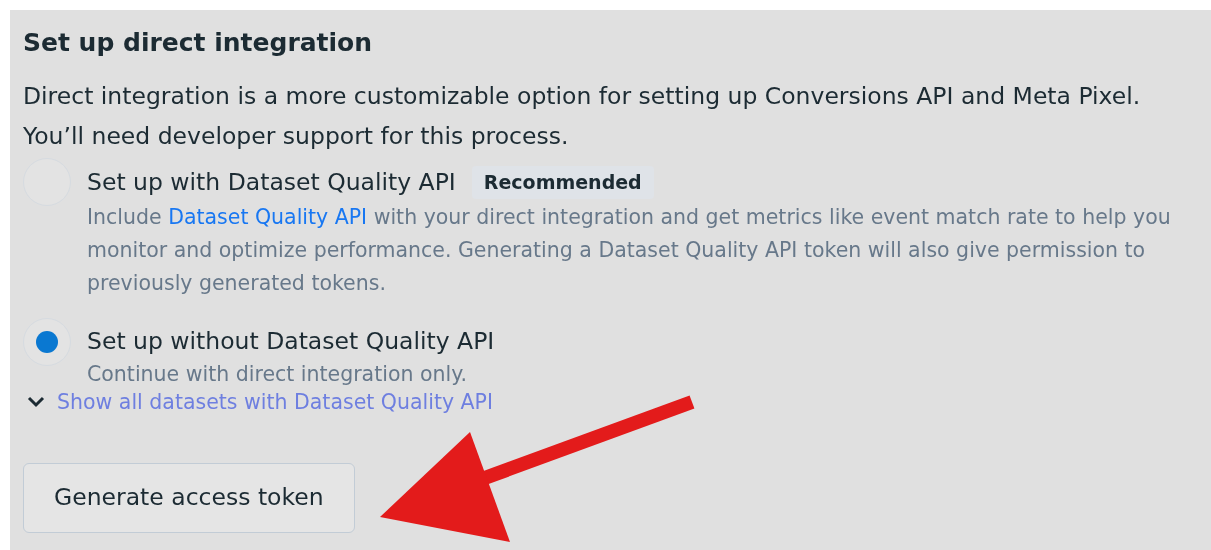 This screenshot has width=1211, height=550. Describe the element at coordinates (277, 374) in the screenshot. I see `option-description: Continue with direct integration only.` at that location.